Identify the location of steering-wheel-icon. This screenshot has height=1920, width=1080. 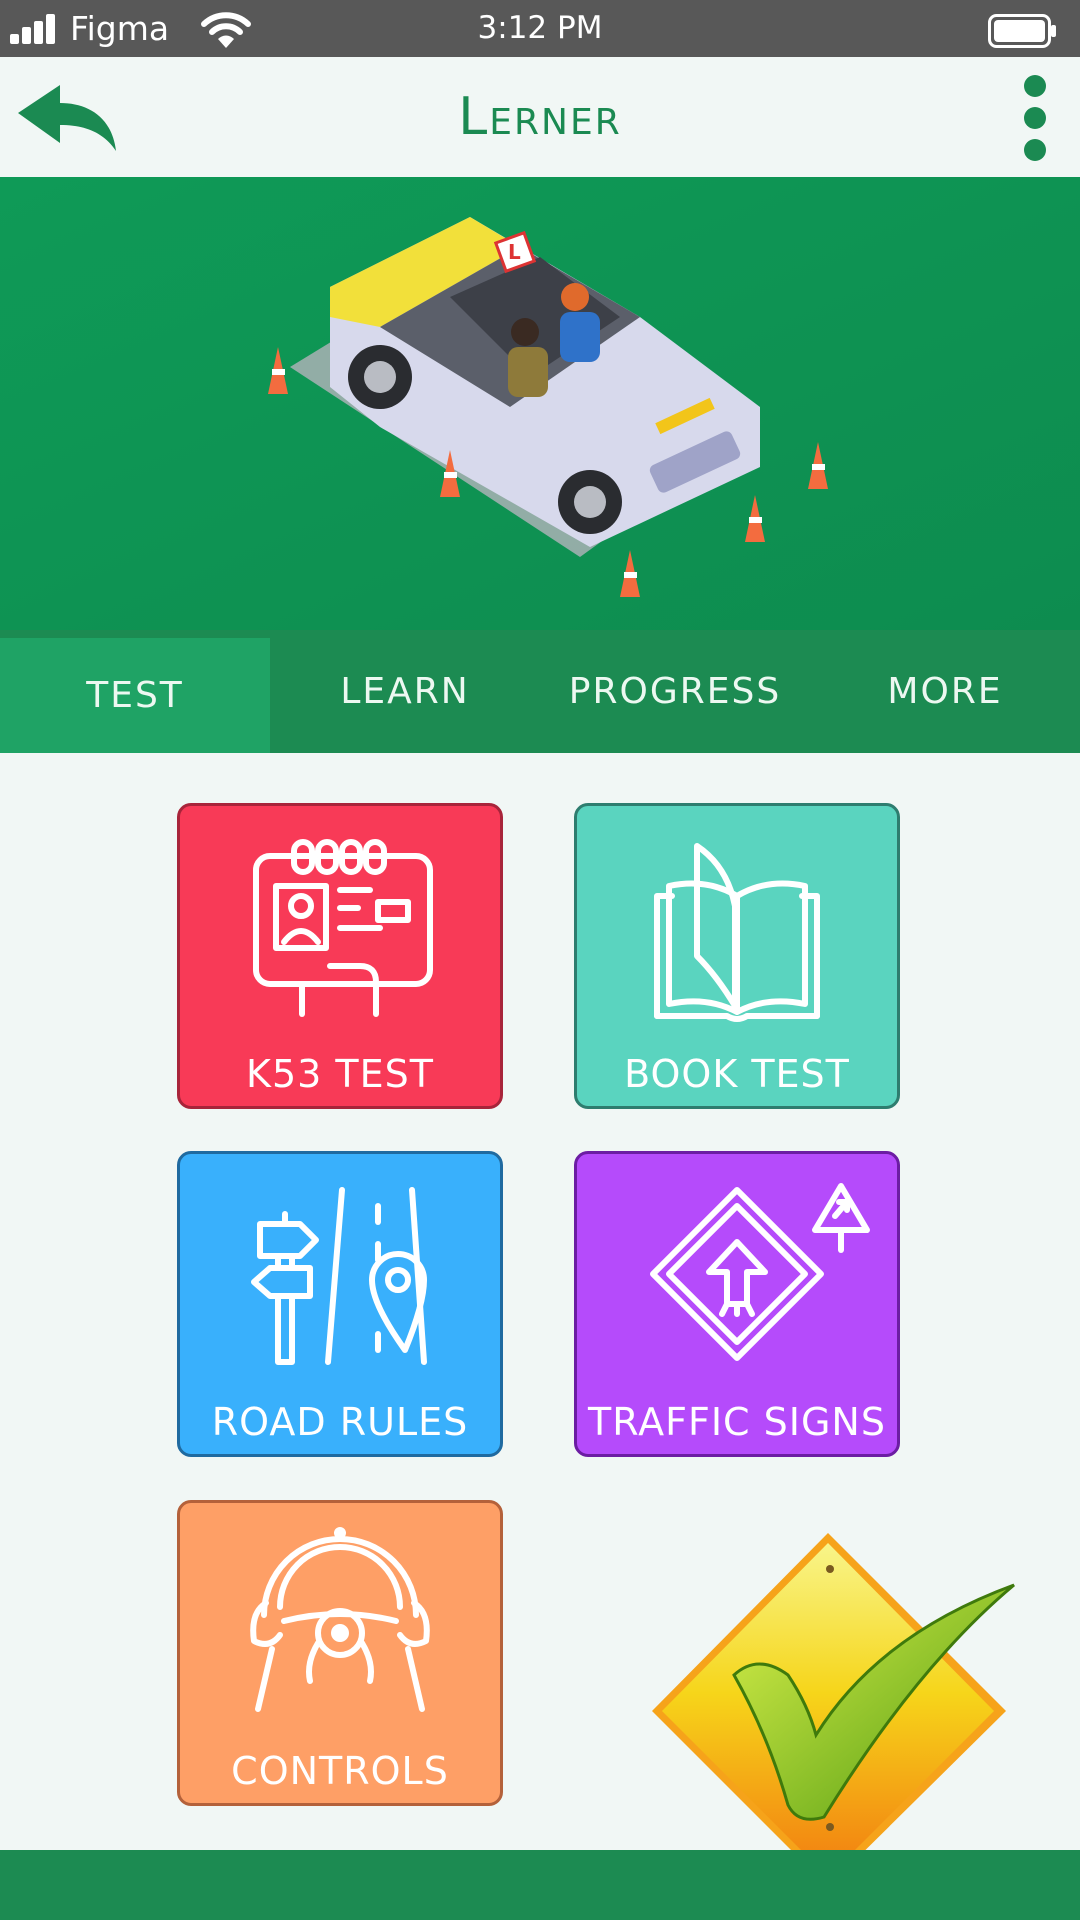
(340, 1619).